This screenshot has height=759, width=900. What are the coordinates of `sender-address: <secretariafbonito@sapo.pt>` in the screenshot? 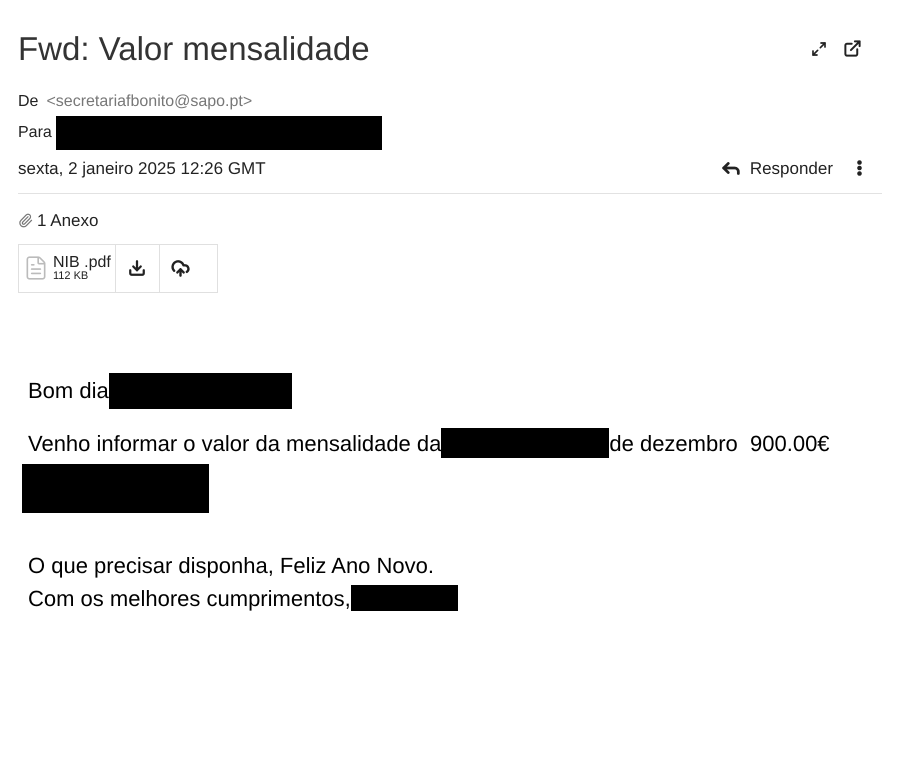 It's located at (149, 102).